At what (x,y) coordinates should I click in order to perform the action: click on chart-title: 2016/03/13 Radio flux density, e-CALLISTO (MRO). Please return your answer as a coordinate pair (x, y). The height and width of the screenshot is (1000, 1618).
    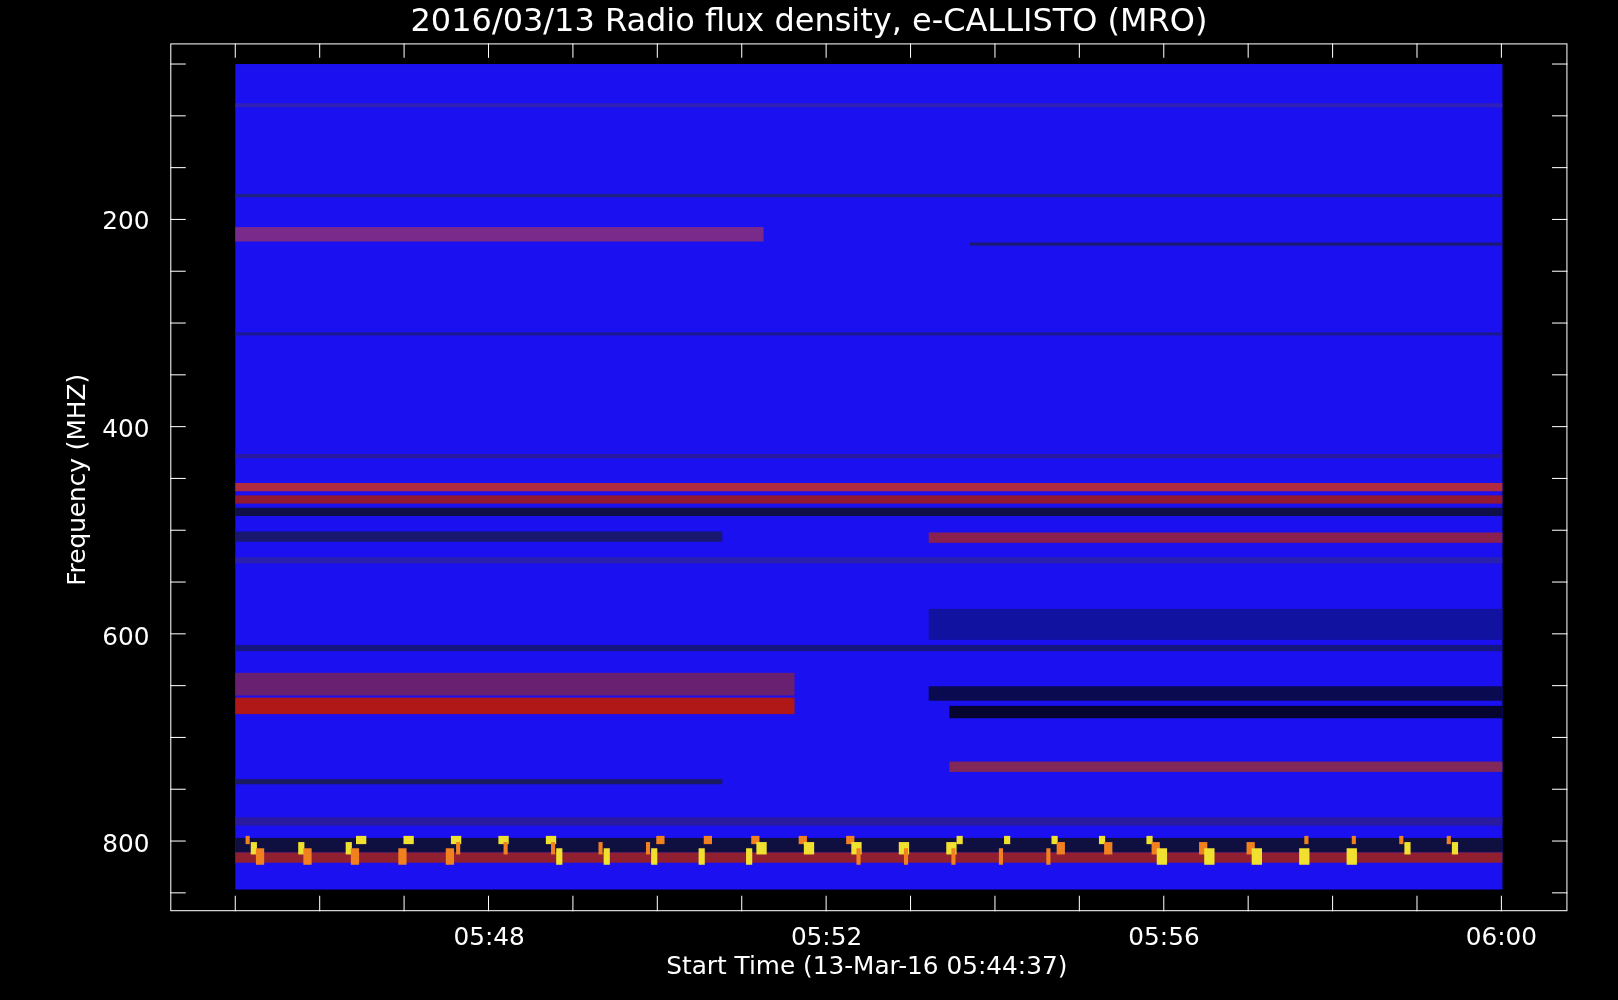
    Looking at the image, I should click on (809, 20).